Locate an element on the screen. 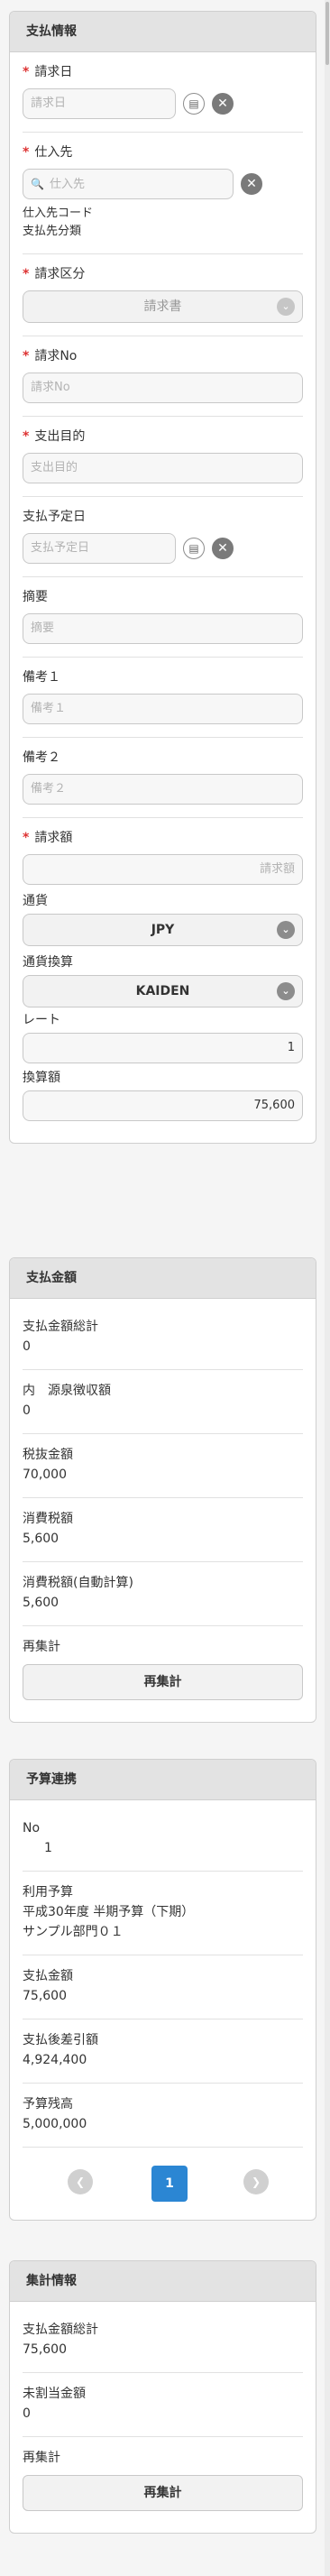  conversion-value: KAIDEN is located at coordinates (162, 991).